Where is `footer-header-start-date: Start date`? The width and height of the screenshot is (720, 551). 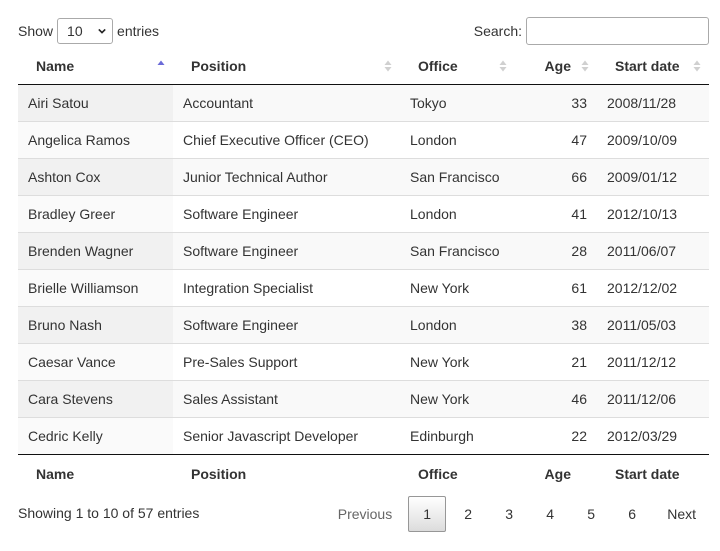 footer-header-start-date: Start date is located at coordinates (653, 473).